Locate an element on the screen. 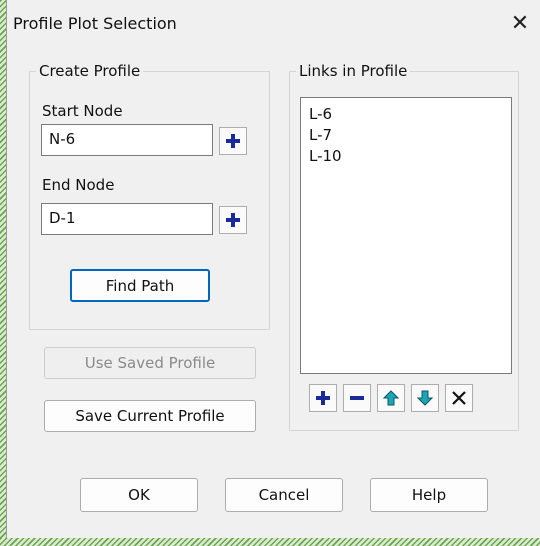 This screenshot has width=540, height=546. find-path-button: Find Path is located at coordinates (140, 285).